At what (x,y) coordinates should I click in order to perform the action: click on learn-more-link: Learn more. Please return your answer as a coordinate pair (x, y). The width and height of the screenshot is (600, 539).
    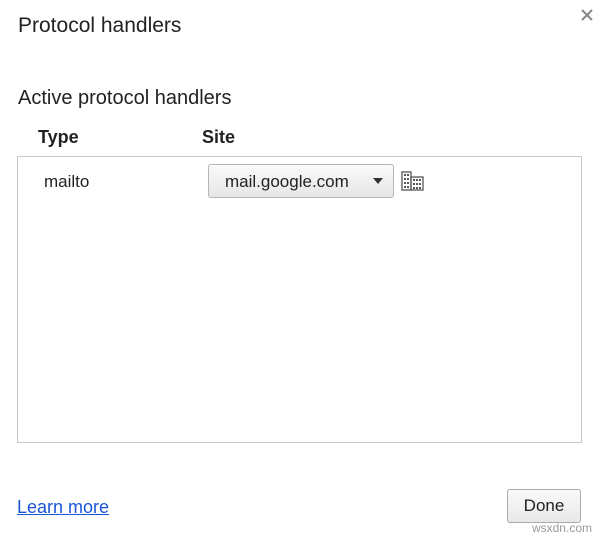
    Looking at the image, I should click on (63, 507).